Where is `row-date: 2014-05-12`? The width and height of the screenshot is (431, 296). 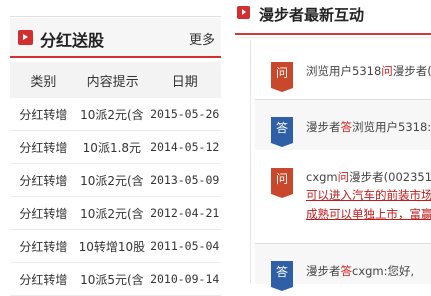 row-date: 2014-05-12 is located at coordinates (184, 147).